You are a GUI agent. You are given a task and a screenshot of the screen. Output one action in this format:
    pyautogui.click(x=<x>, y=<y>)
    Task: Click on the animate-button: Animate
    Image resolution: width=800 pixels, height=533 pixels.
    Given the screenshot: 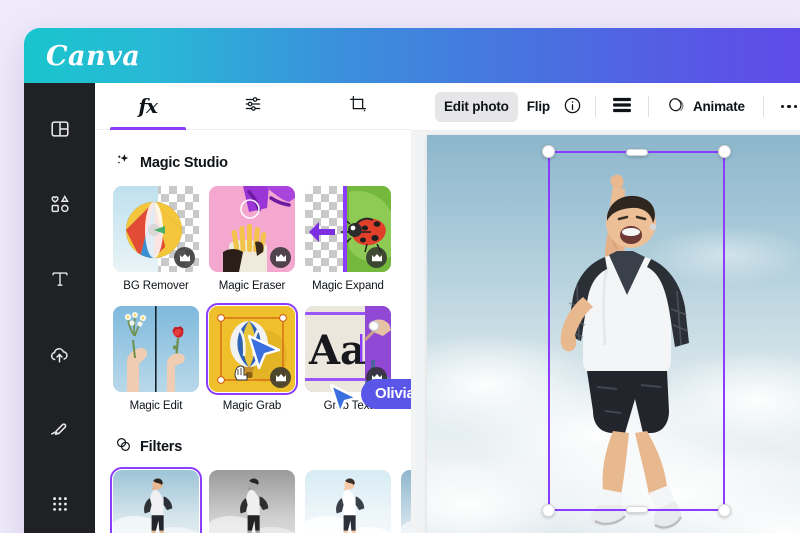 What is the action you would take?
    pyautogui.click(x=706, y=107)
    